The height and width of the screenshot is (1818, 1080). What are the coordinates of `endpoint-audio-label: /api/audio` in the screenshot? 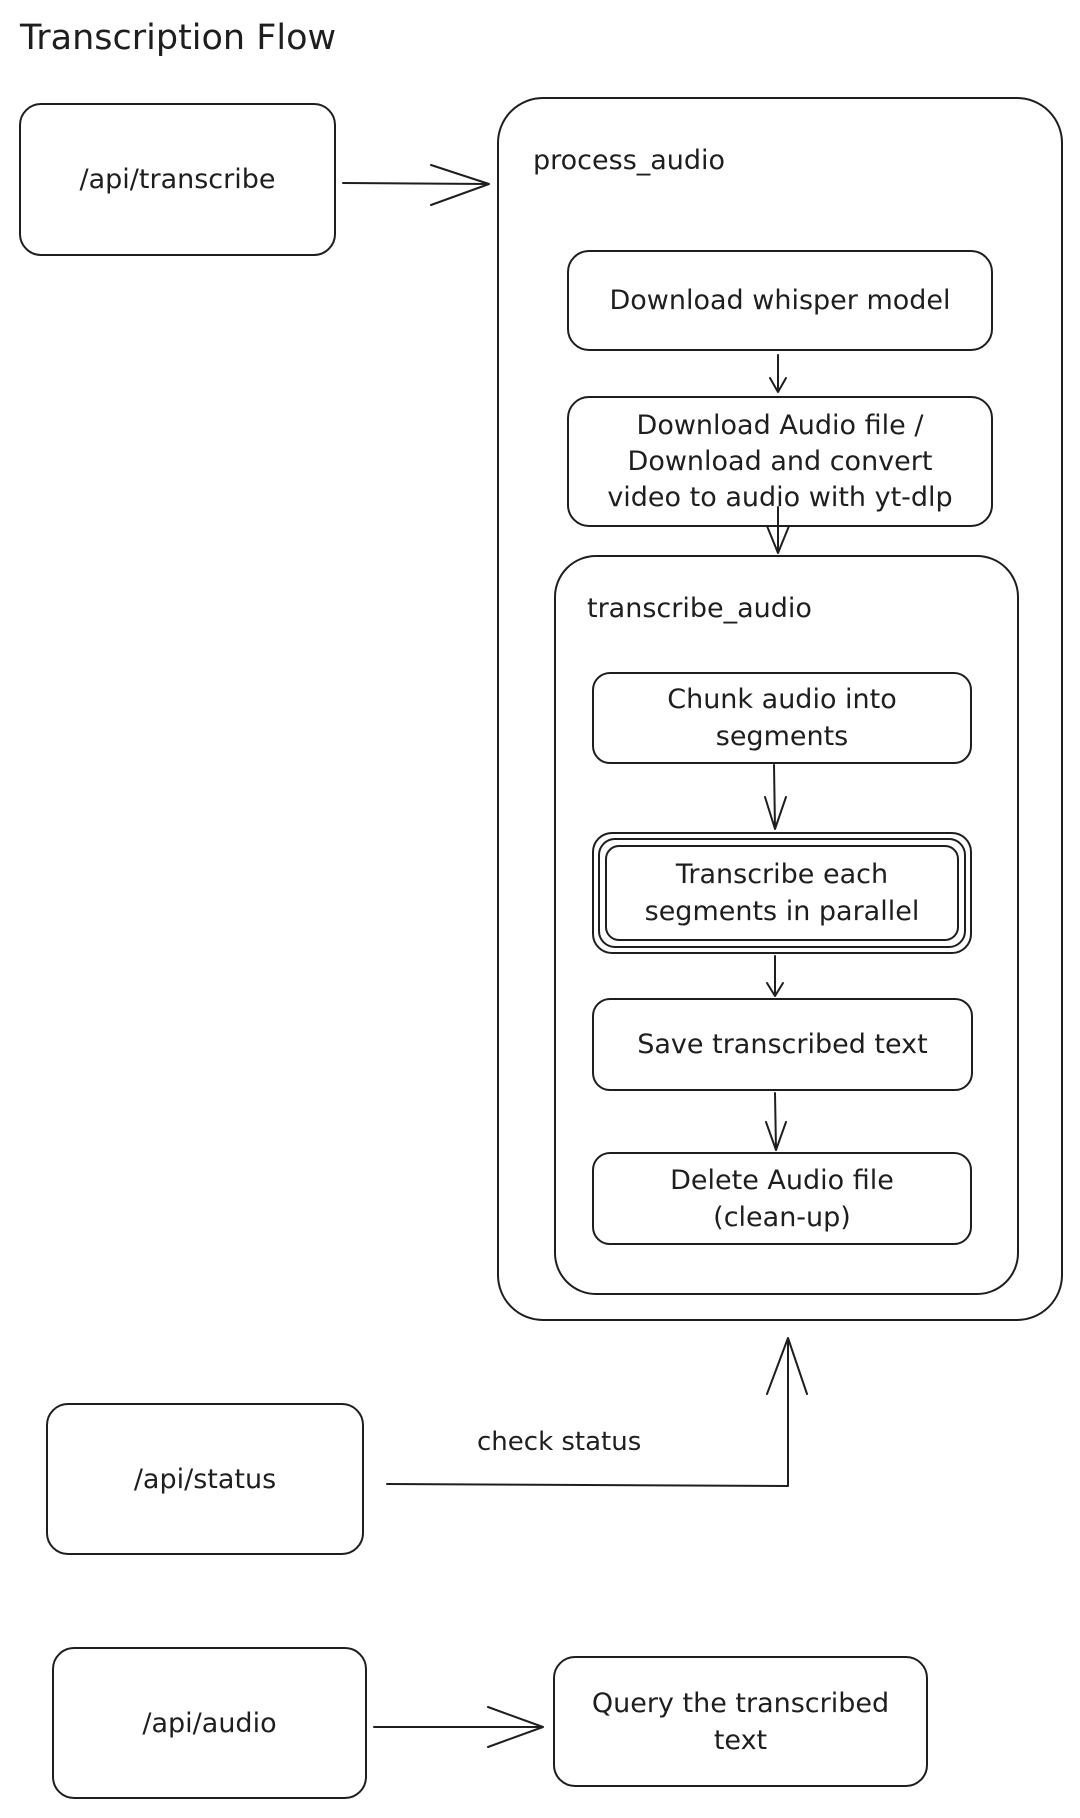 It's located at (209, 1723).